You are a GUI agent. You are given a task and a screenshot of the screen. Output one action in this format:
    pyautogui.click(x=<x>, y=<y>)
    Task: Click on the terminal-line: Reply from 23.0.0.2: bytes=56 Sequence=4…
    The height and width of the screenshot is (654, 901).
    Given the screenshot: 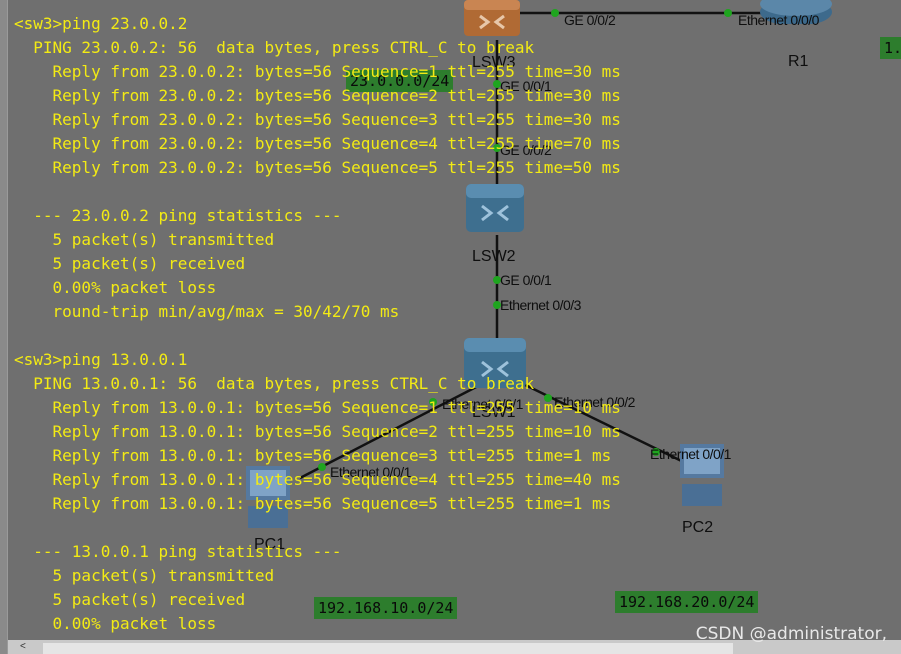 What is the action you would take?
    pyautogui.click(x=317, y=143)
    